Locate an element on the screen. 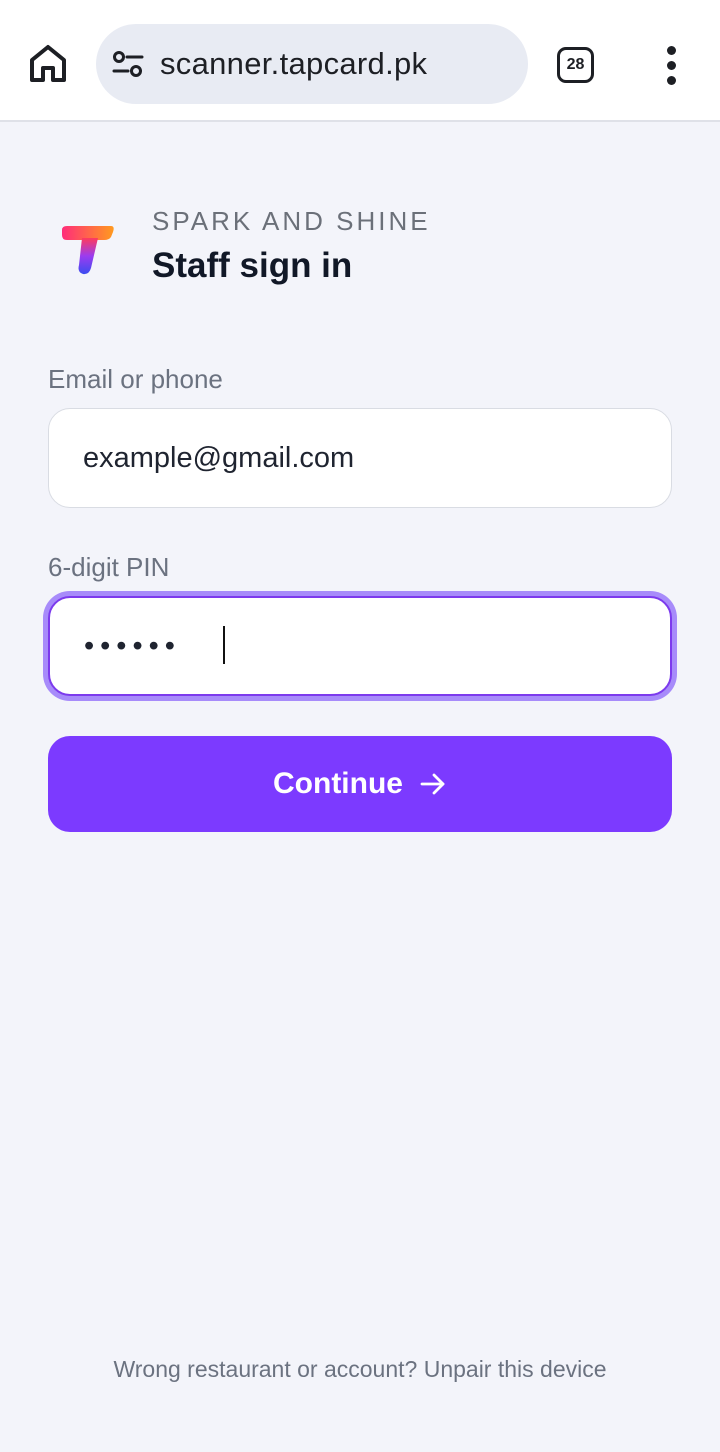 The image size is (720, 1452). continue-label: Continue is located at coordinates (338, 783).